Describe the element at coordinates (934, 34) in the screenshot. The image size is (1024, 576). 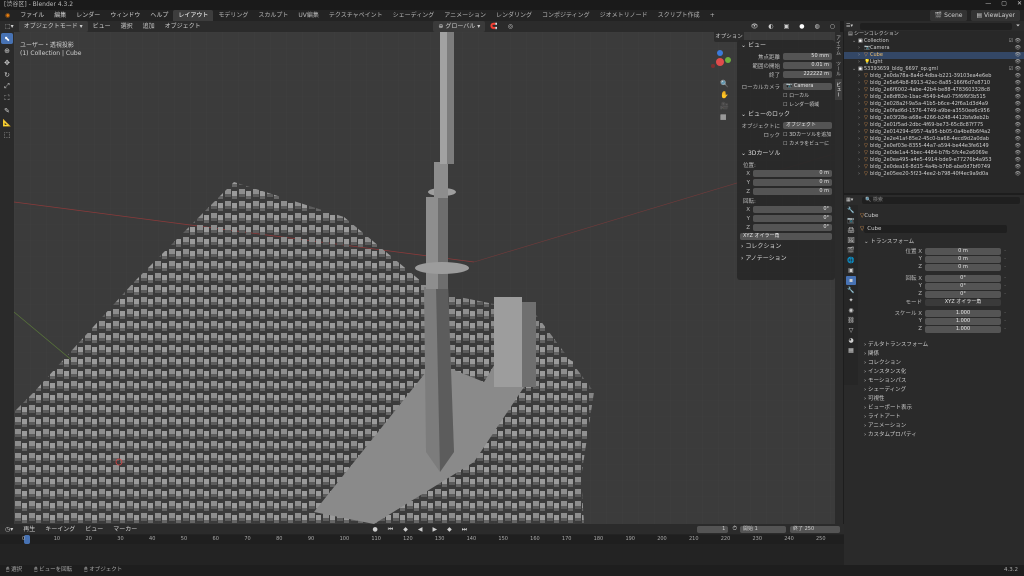
I see `scene-collection-row: ▤ シーンコレクション` at that location.